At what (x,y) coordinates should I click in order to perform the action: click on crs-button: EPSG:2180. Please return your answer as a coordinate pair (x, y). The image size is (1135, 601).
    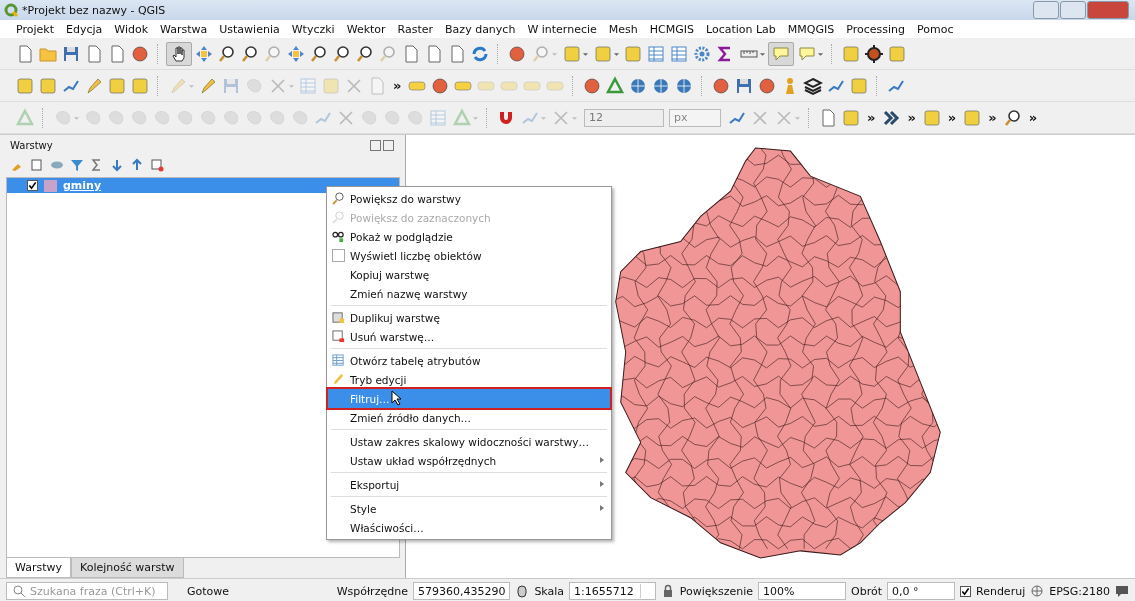
    Looking at the image, I should click on (1079, 591).